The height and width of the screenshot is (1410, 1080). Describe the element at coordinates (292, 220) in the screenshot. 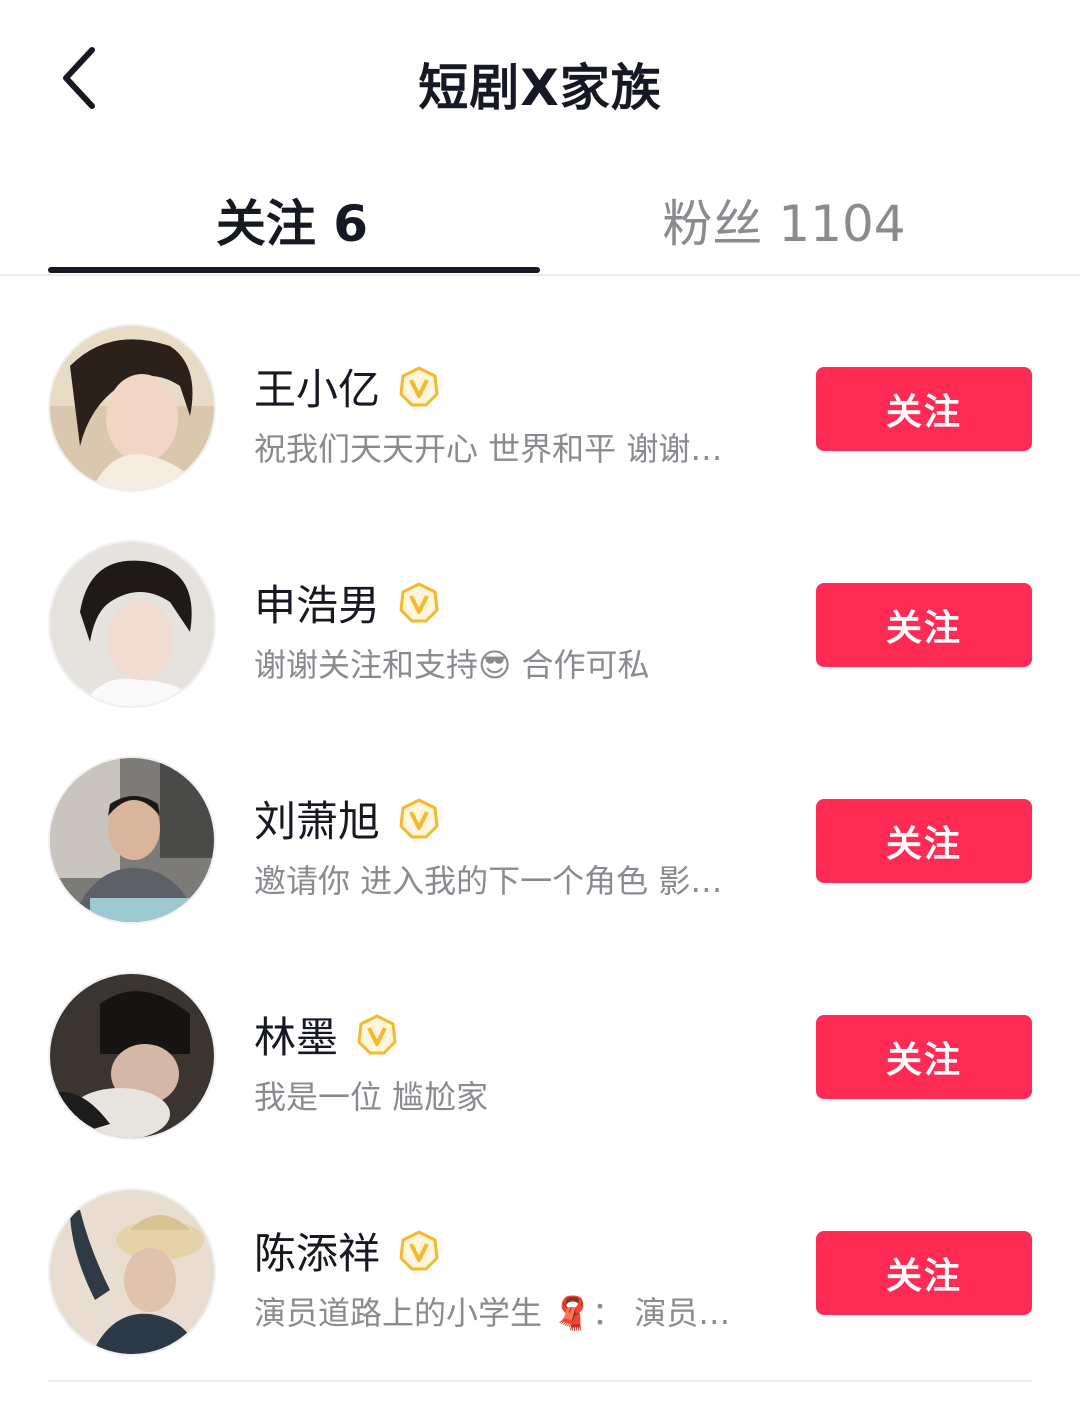

I see `tab-following: 关注 6` at that location.